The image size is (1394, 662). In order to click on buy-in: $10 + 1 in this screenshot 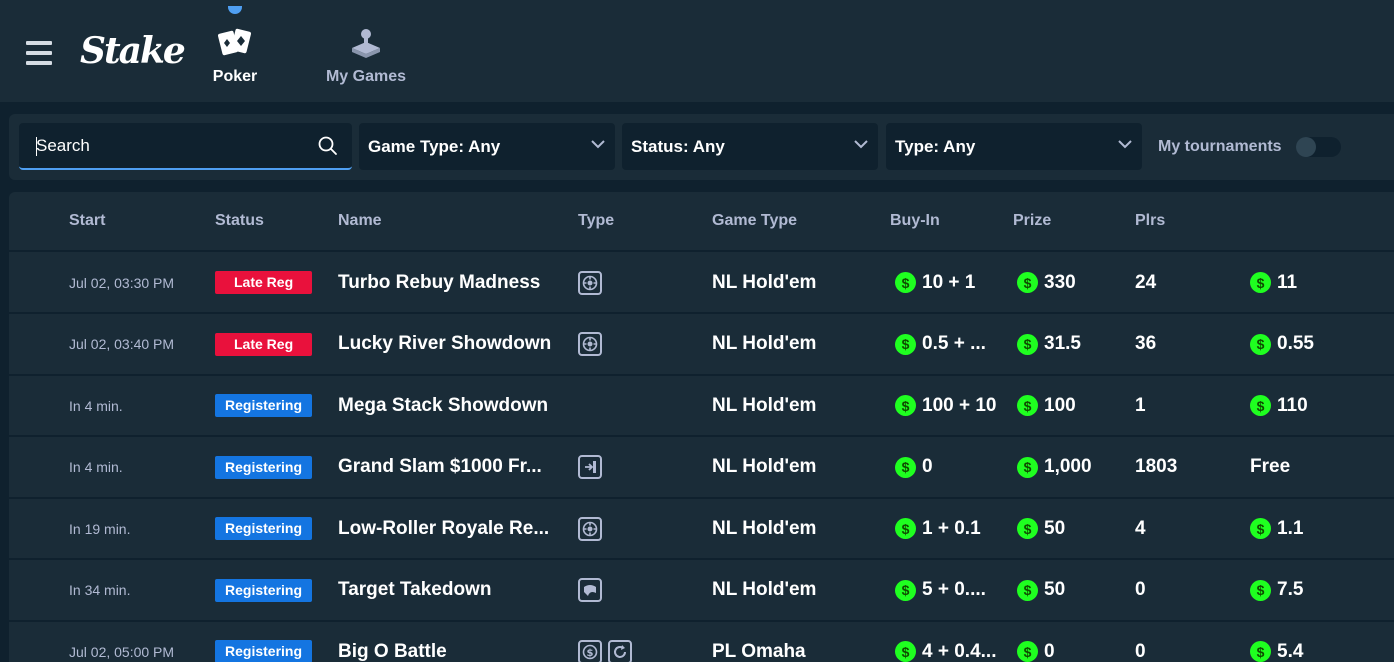, I will do `click(950, 282)`.